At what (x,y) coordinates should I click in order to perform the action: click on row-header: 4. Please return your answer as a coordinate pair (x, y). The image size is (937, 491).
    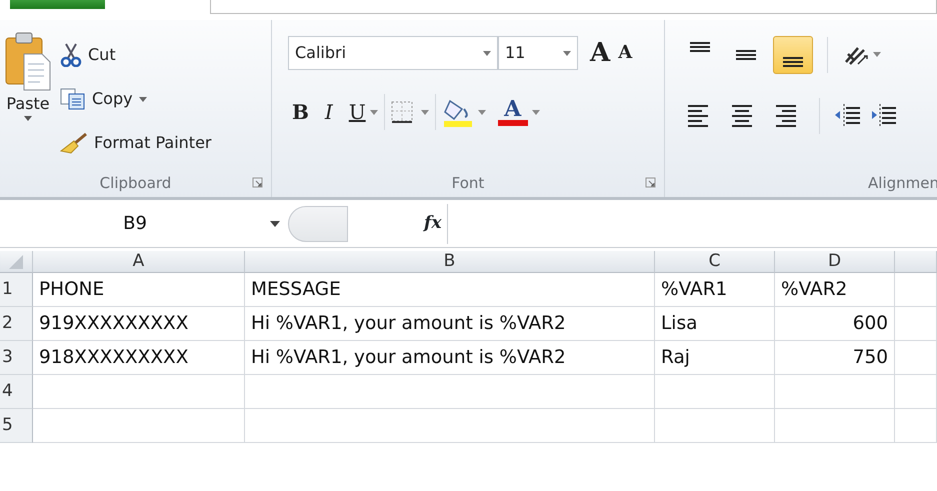
    Looking at the image, I should click on (16, 392).